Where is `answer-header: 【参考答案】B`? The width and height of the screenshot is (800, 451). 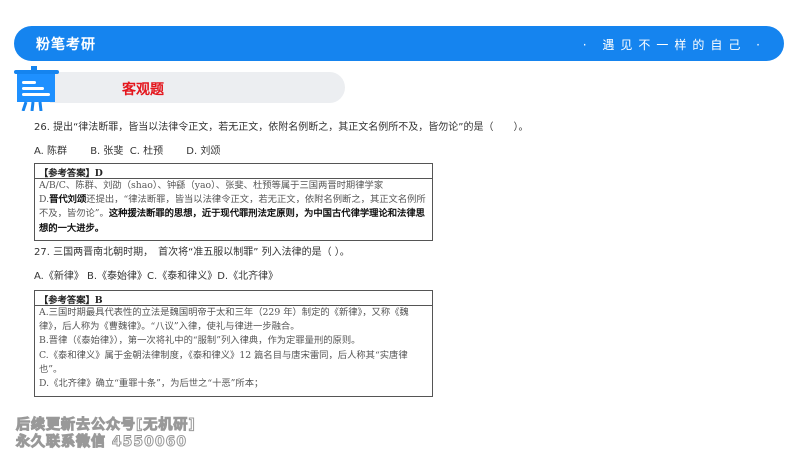 answer-header: 【参考答案】B is located at coordinates (233, 298).